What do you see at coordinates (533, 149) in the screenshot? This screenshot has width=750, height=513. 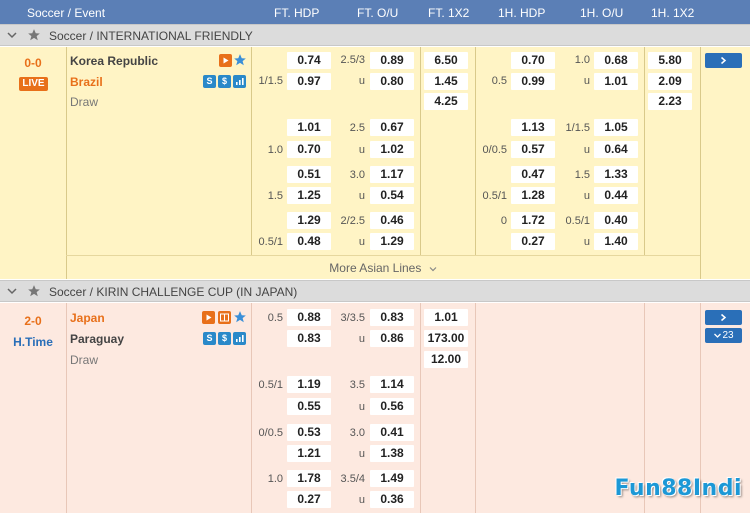 I see `odds-cell: 0.57` at bounding box center [533, 149].